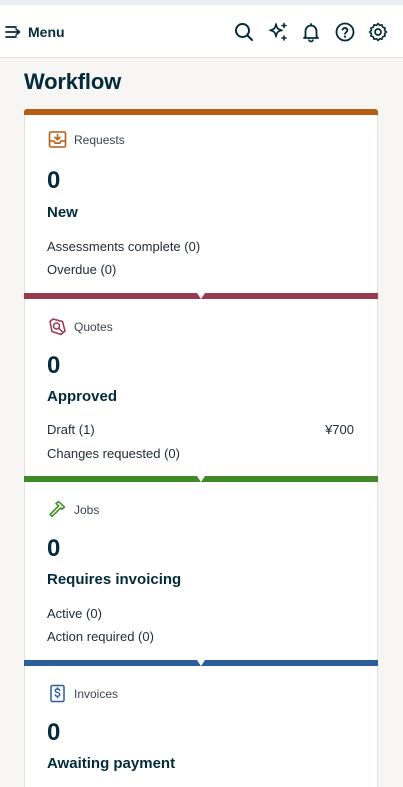 Image resolution: width=403 pixels, height=787 pixels. I want to click on invoices-color-bar, so click(201, 663).